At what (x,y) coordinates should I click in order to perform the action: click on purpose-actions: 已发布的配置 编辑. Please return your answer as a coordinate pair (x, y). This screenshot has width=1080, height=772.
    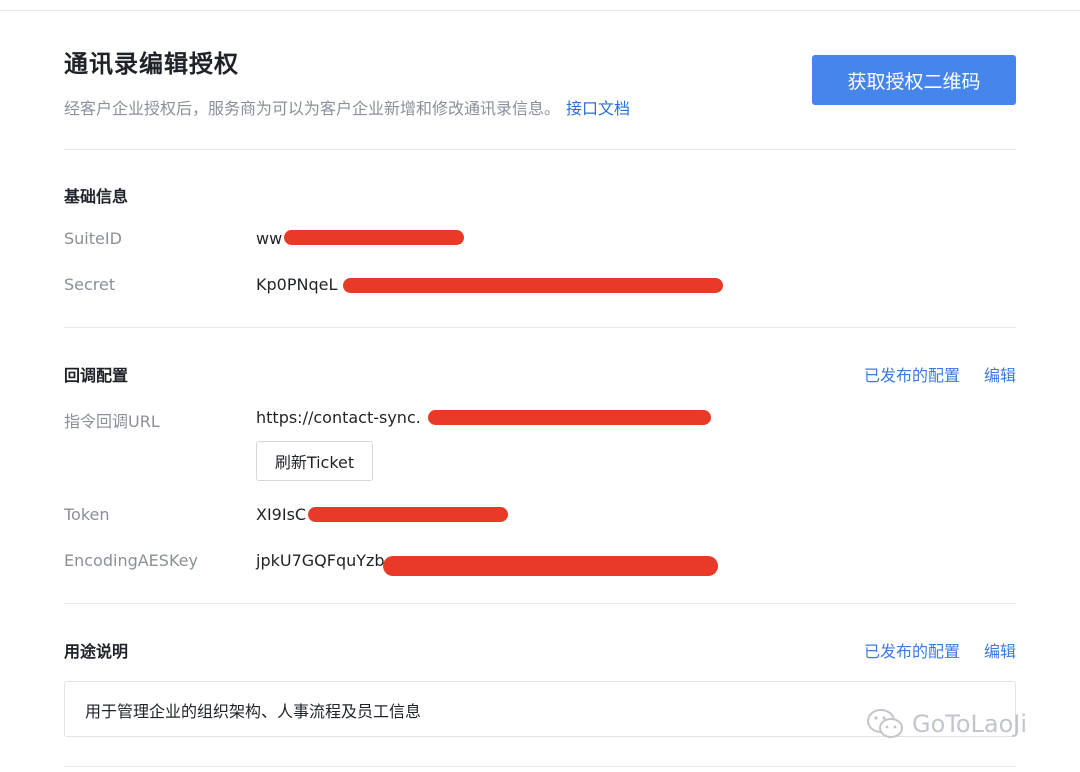
    Looking at the image, I should click on (940, 650).